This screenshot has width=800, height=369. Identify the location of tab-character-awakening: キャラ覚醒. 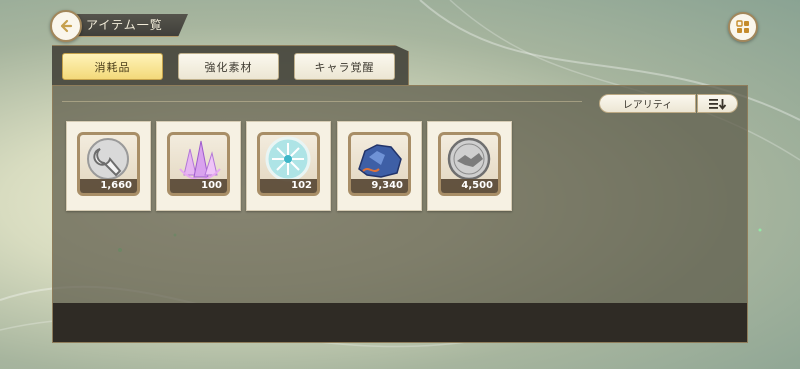
(344, 66).